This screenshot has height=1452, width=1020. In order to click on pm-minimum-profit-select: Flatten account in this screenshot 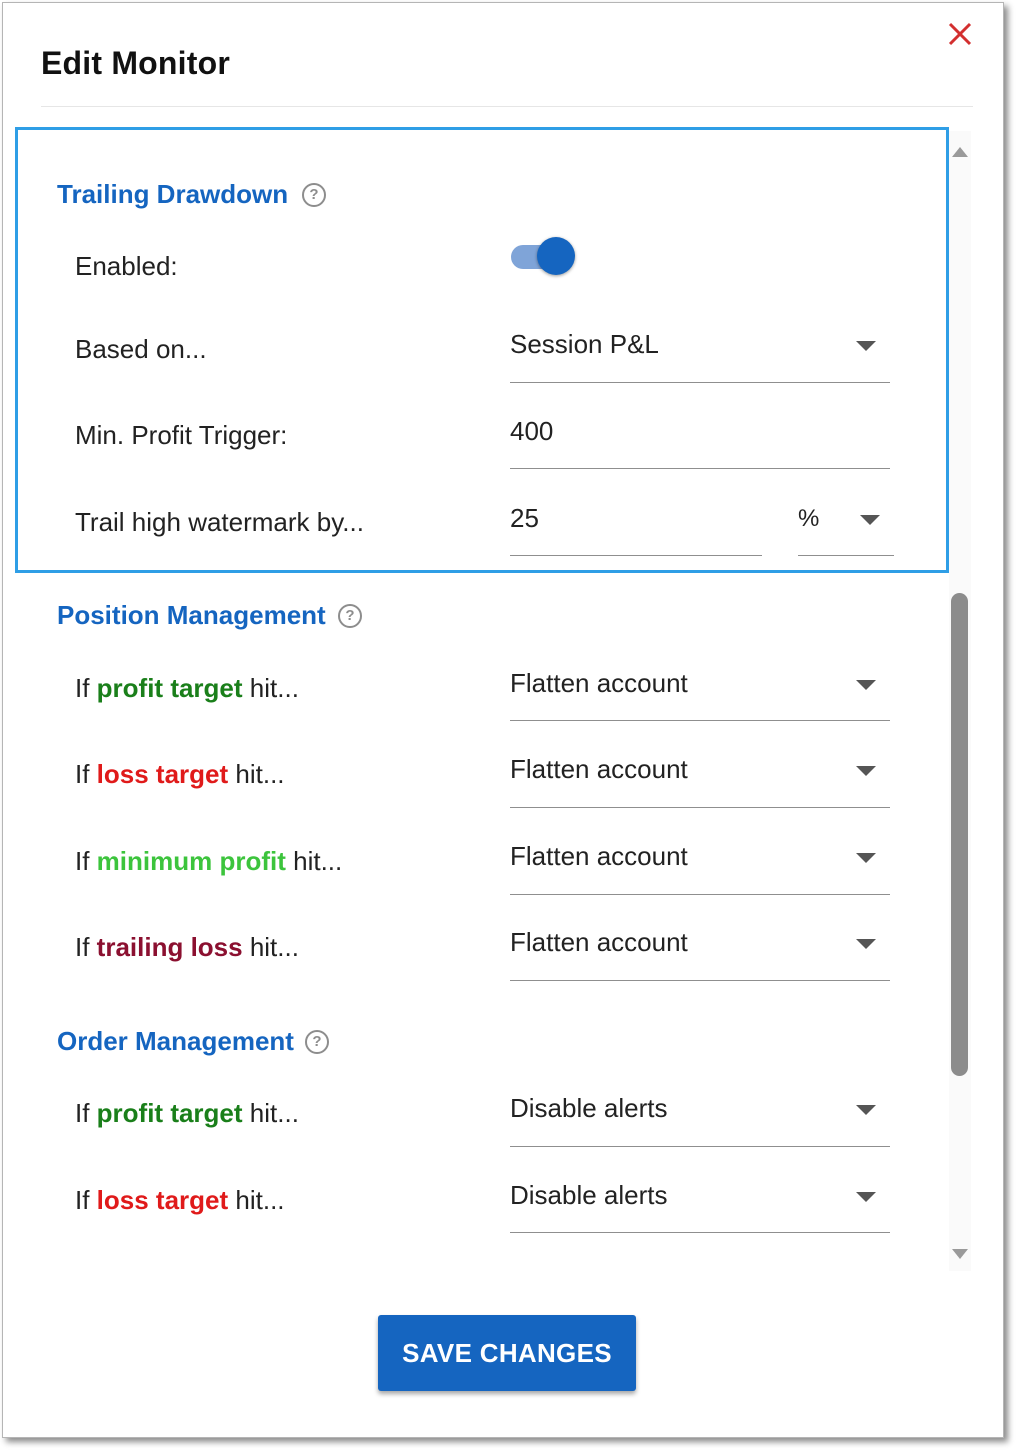, I will do `click(700, 868)`.